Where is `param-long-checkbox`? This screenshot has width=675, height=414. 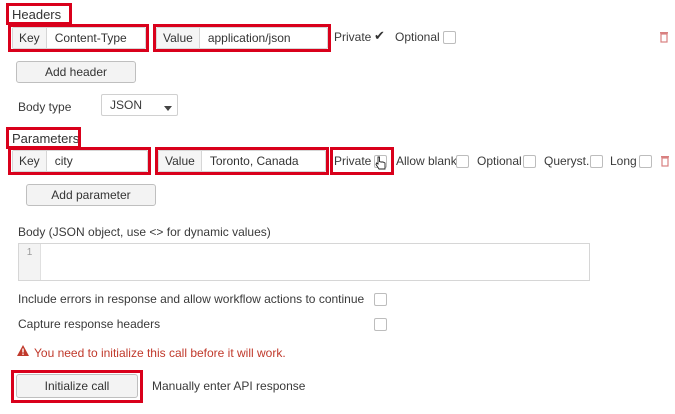
param-long-checkbox is located at coordinates (645, 161).